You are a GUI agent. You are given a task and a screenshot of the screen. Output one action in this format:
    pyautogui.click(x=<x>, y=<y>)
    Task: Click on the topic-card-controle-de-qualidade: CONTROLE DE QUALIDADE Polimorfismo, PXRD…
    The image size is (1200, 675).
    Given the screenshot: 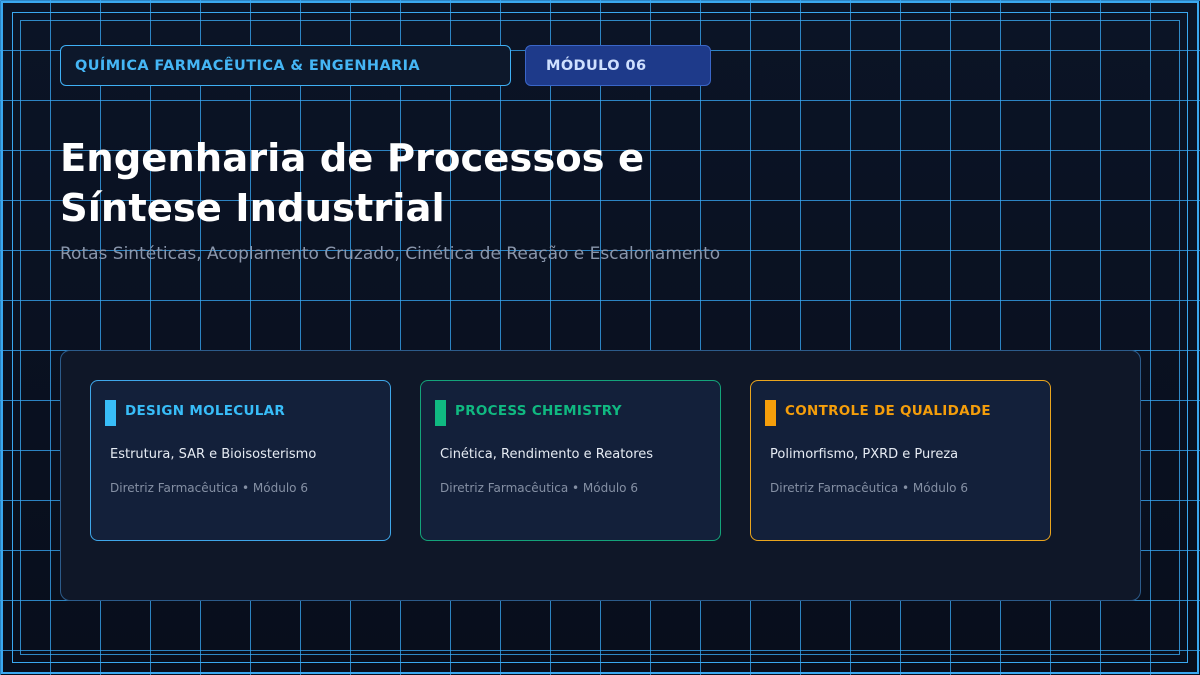 What is the action you would take?
    pyautogui.click(x=900, y=460)
    